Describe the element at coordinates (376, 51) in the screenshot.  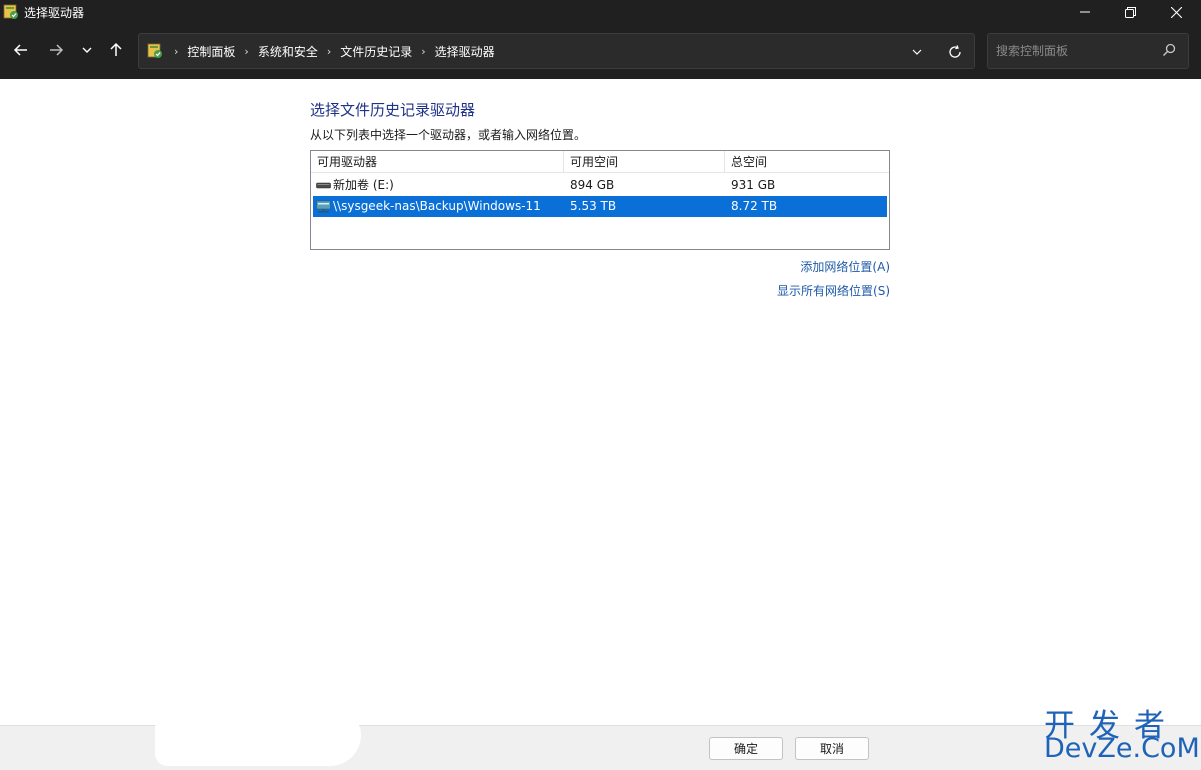
I see `breadcrumb-file-history: 文件历史记录` at that location.